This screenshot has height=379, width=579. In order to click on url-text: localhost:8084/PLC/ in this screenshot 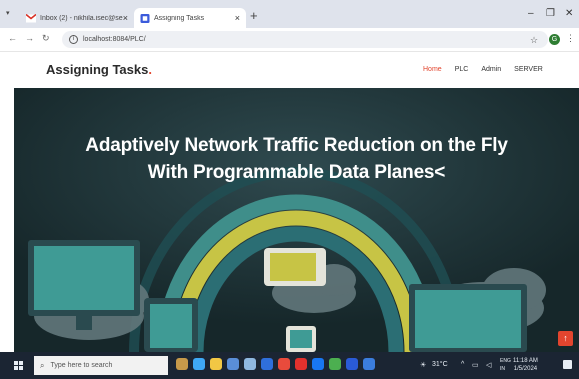, I will do `click(114, 39)`.